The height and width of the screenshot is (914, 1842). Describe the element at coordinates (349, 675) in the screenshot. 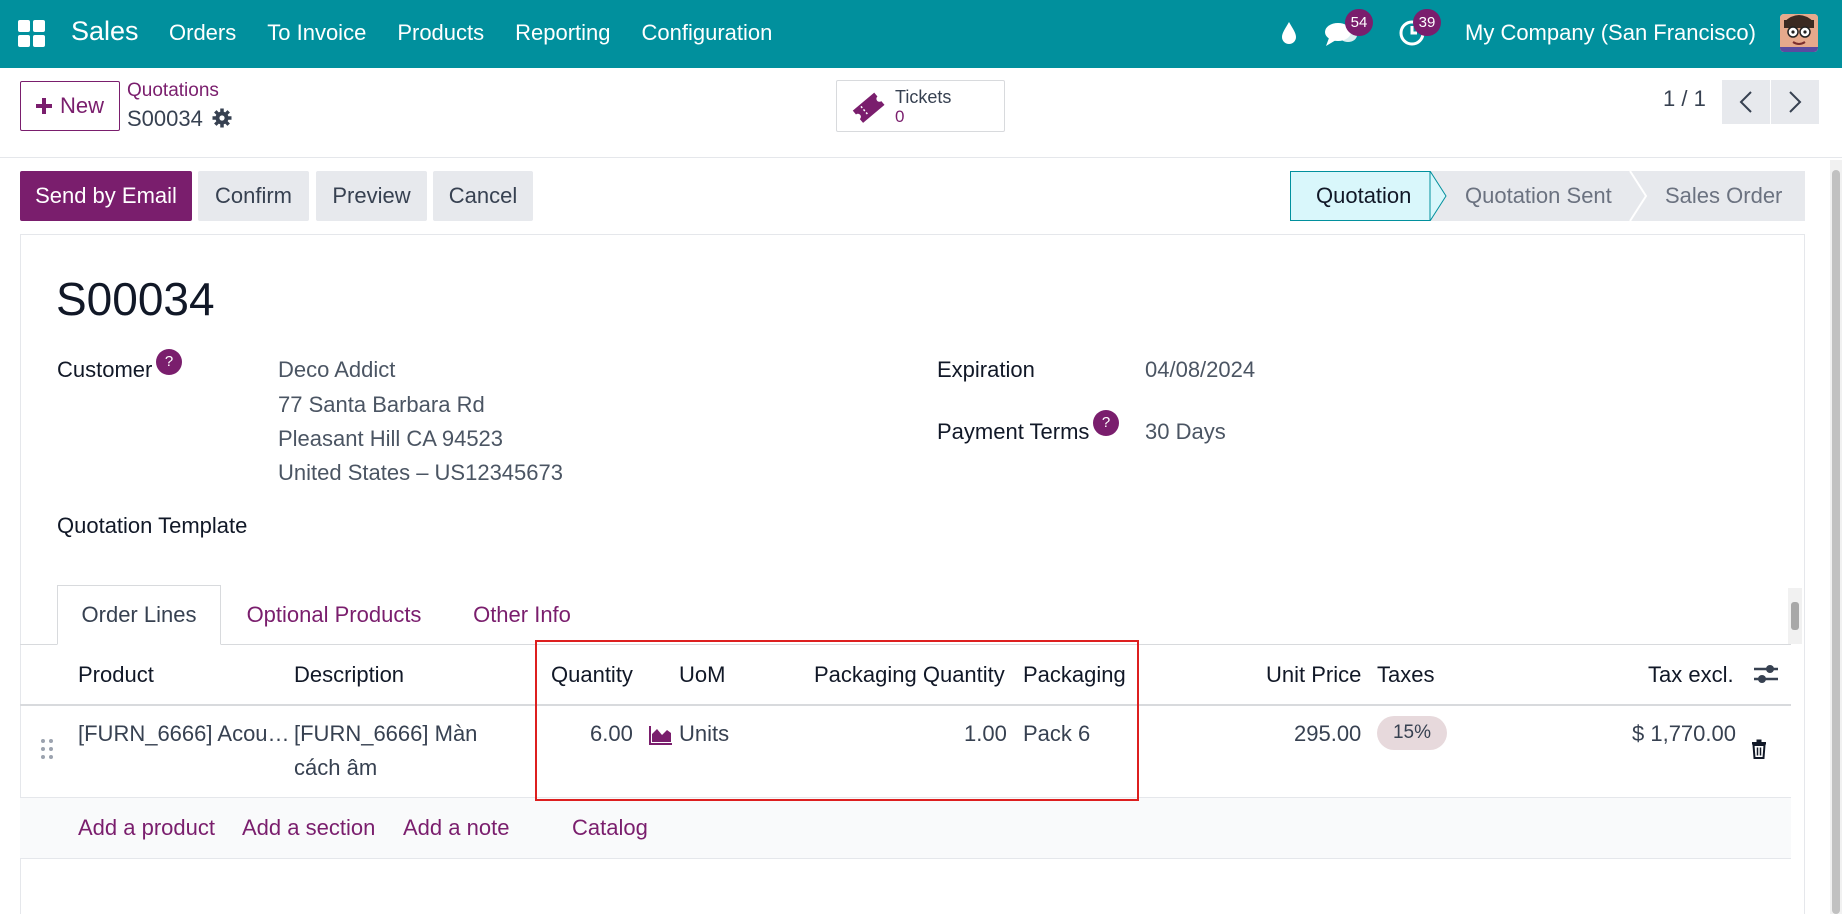

I see `column-description: Description` at that location.